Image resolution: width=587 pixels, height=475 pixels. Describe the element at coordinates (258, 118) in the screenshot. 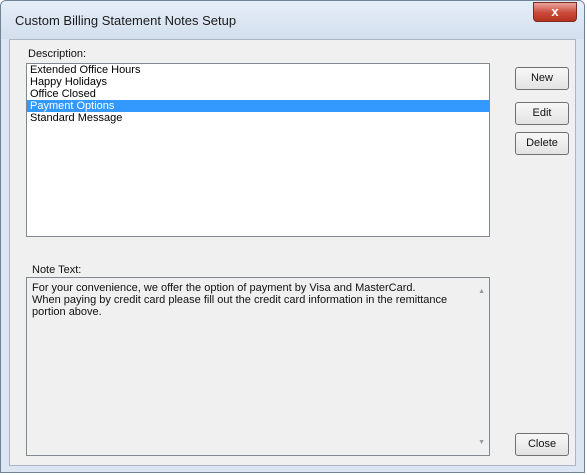

I see `list-item: Standard Message` at that location.